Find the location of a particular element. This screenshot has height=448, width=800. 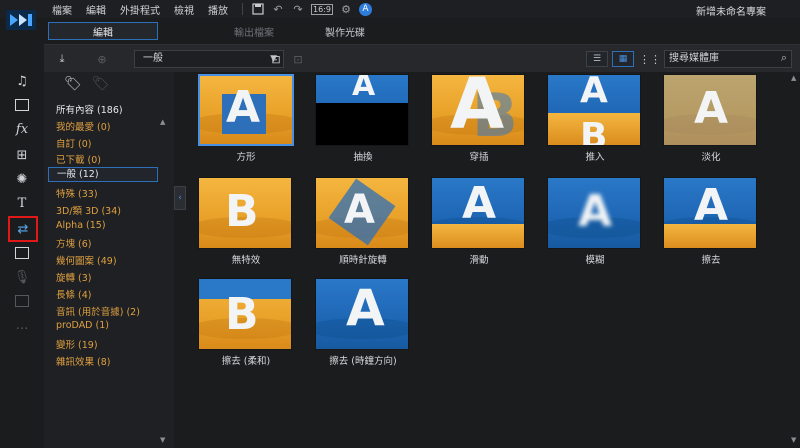

transition-tile: A B 推入 is located at coordinates (595, 118).